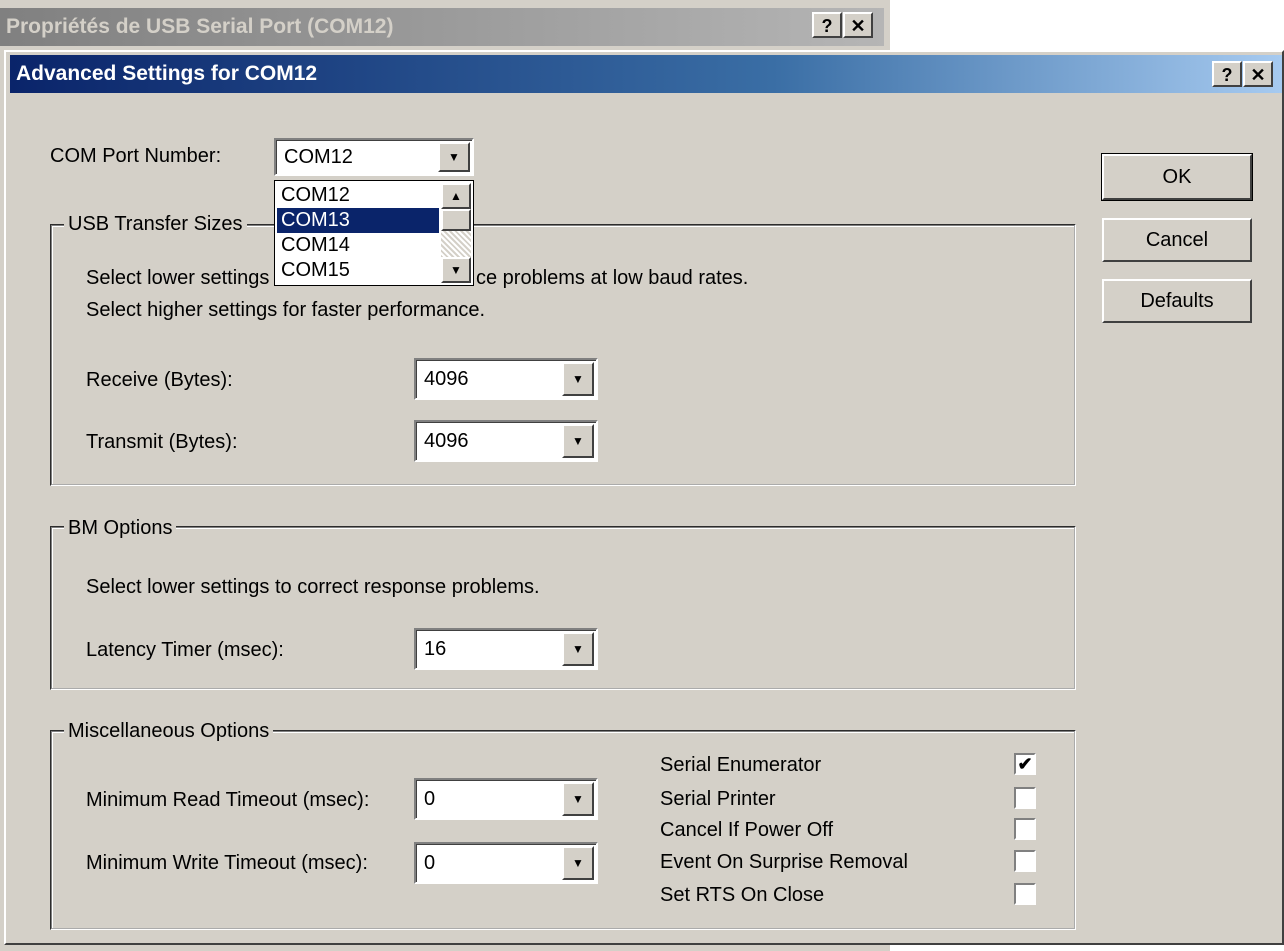 This screenshot has width=1284, height=951. I want to click on help-button: ?, so click(1227, 74).